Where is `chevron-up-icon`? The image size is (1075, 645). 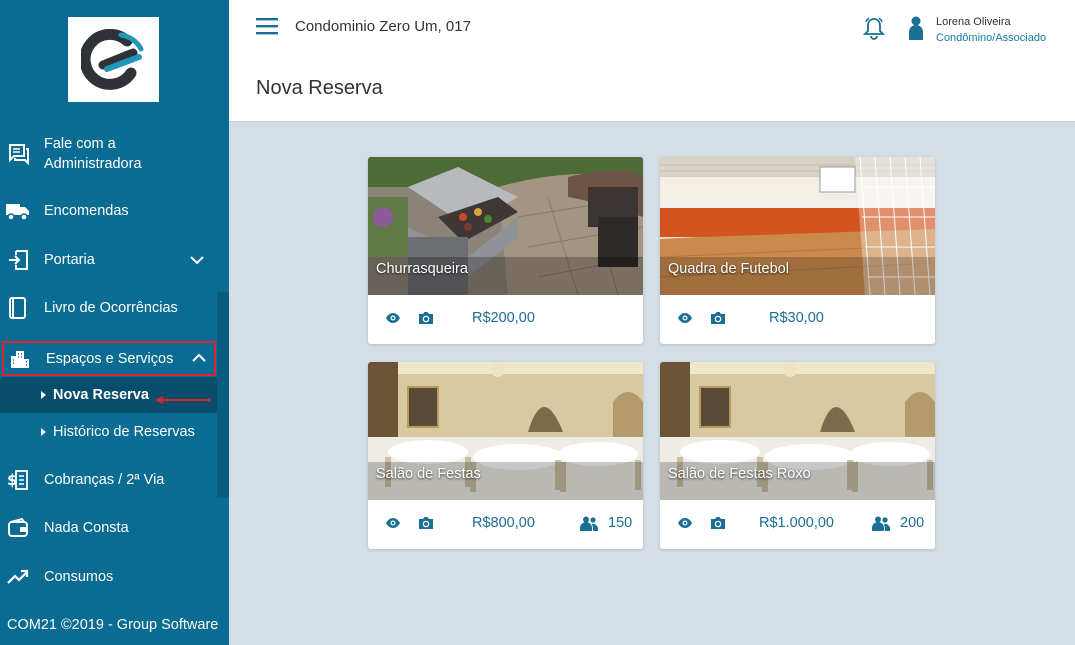
chevron-up-icon is located at coordinates (199, 358).